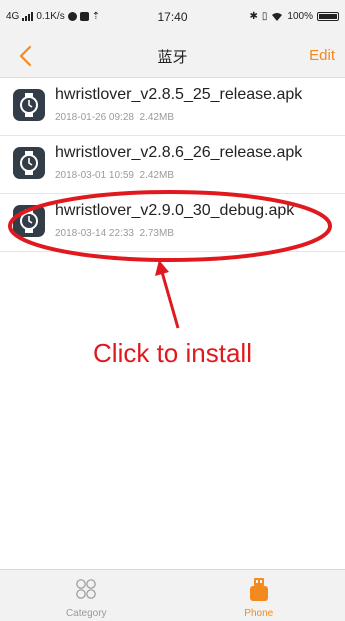 This screenshot has width=345, height=621. Describe the element at coordinates (86, 589) in the screenshot. I see `category-icon` at that location.